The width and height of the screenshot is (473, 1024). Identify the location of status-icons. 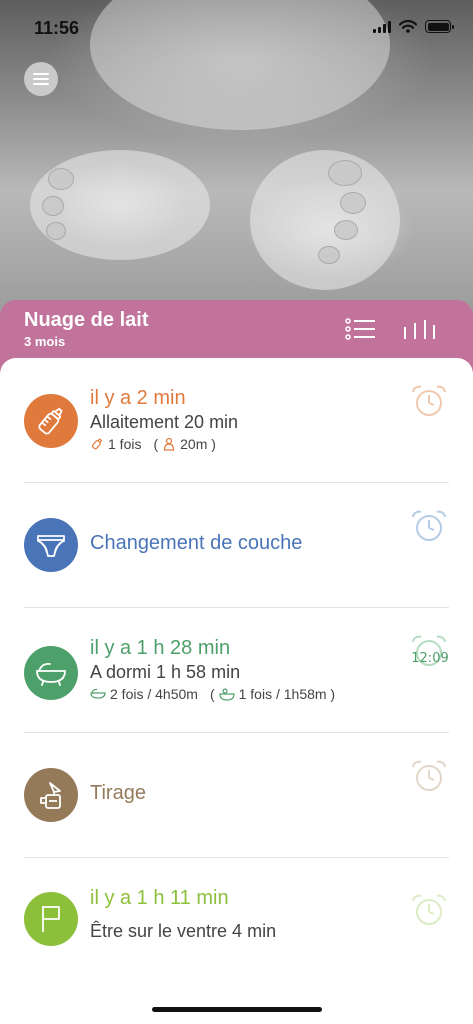
(413, 26).